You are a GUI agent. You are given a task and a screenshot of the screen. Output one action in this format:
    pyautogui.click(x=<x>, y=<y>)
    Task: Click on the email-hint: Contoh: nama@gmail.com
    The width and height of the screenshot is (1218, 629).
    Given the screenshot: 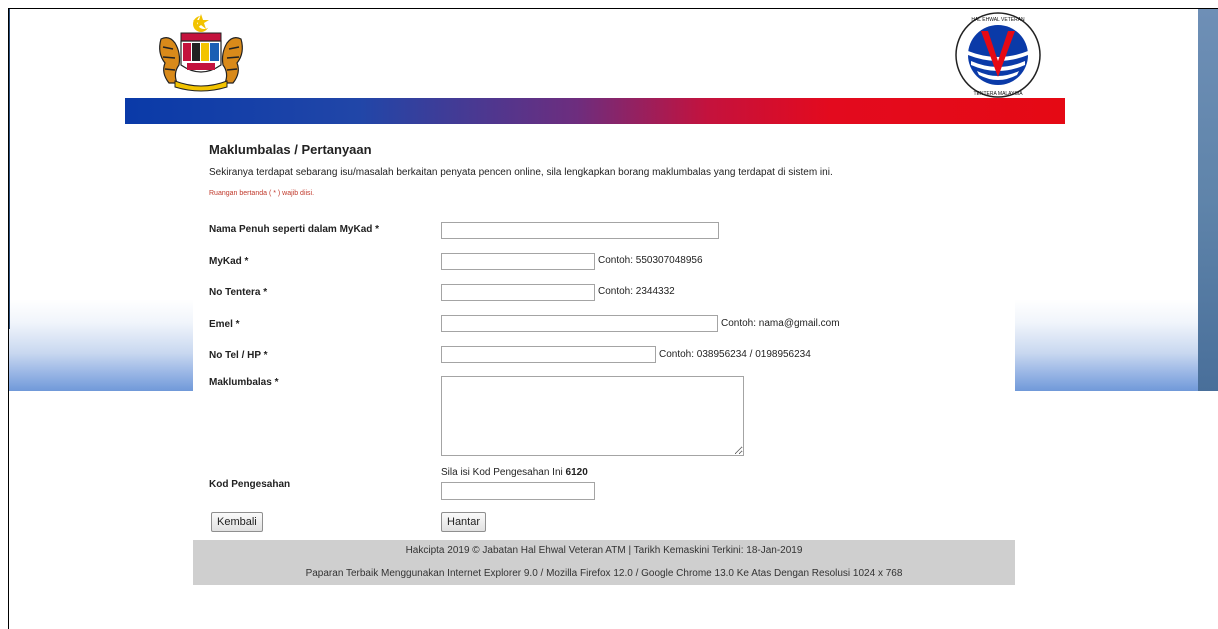 What is the action you would take?
    pyautogui.click(x=780, y=323)
    